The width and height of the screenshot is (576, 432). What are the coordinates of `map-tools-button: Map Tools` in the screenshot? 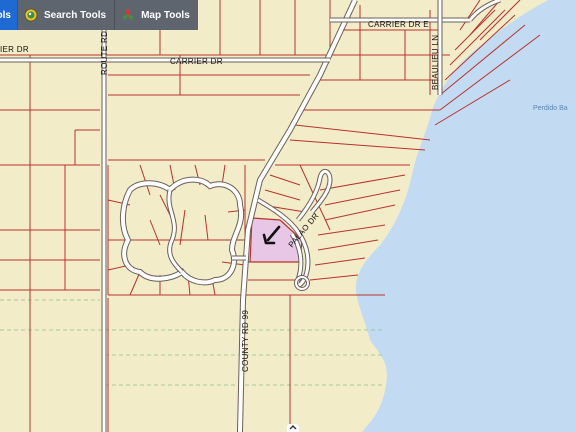 It's located at (156, 15).